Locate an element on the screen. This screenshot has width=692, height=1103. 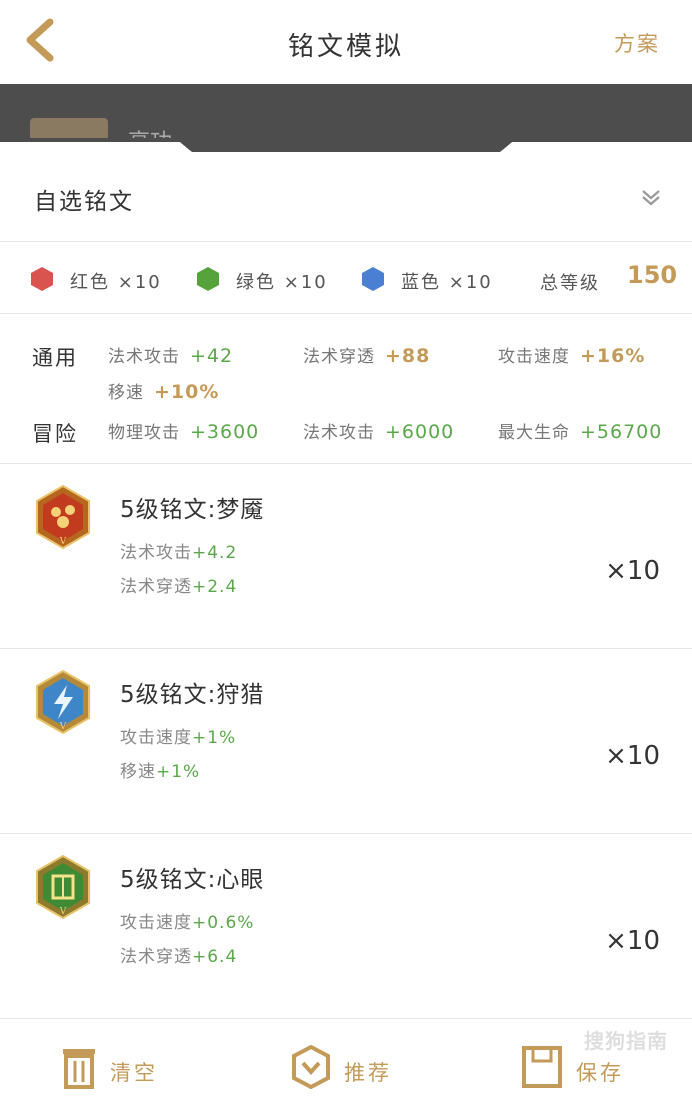
bottom-toolbar: 清空 推荐 保存 搜狗指南 is located at coordinates (346, 1060).